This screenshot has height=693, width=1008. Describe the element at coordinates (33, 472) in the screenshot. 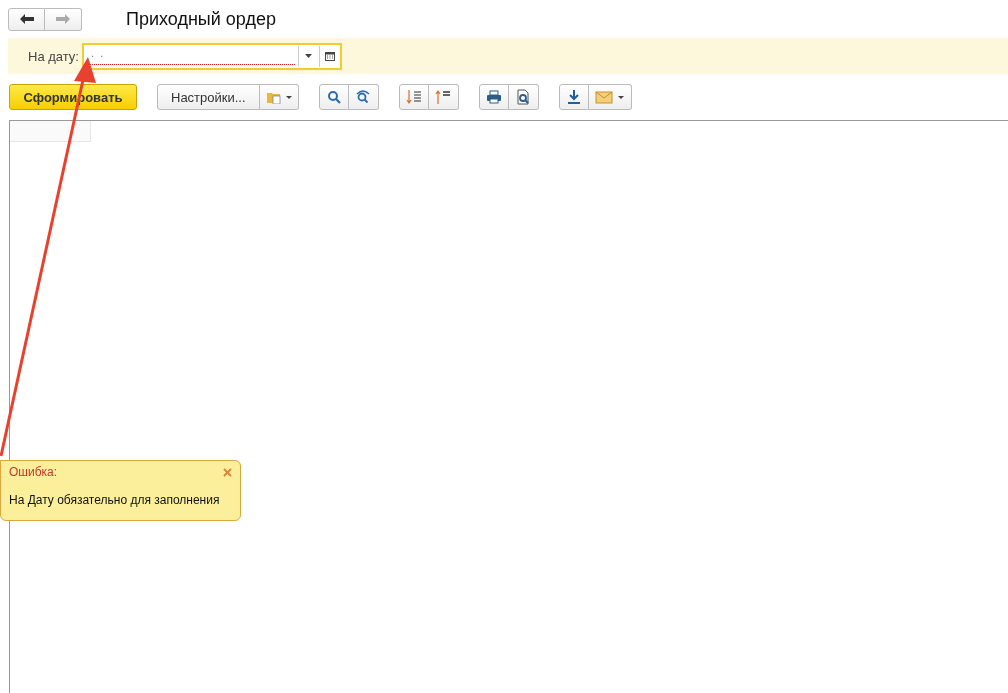

I see `error-title: Ошибка:` at that location.